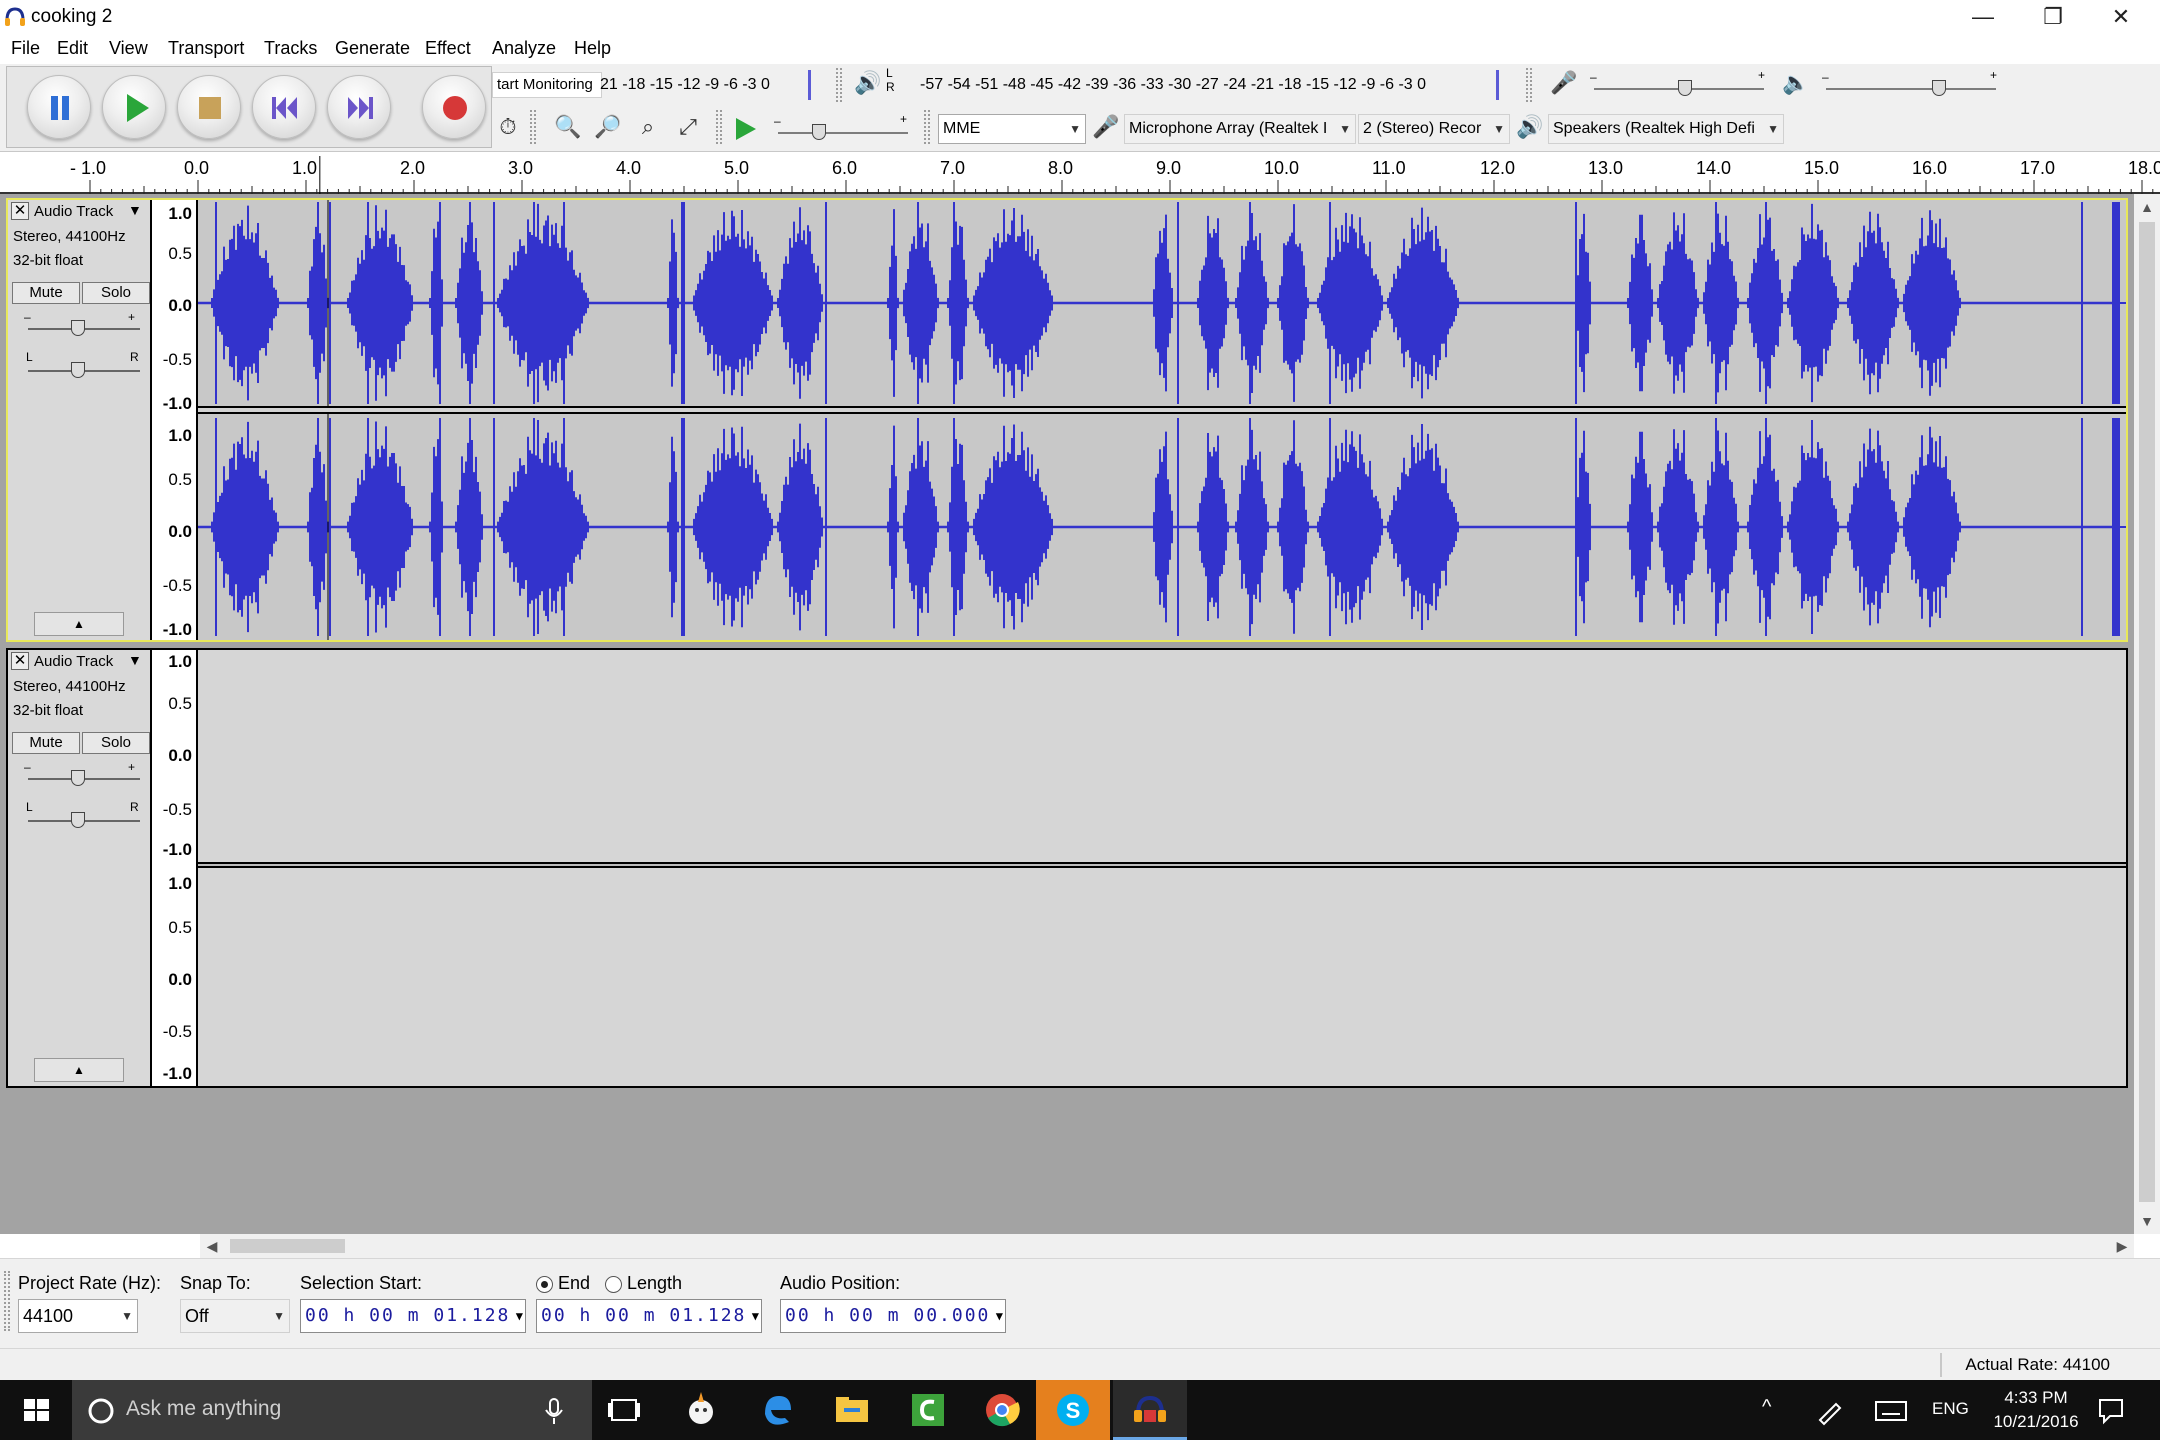 This screenshot has height=1440, width=2160. I want to click on language-indicator: ENG, so click(1950, 1409).